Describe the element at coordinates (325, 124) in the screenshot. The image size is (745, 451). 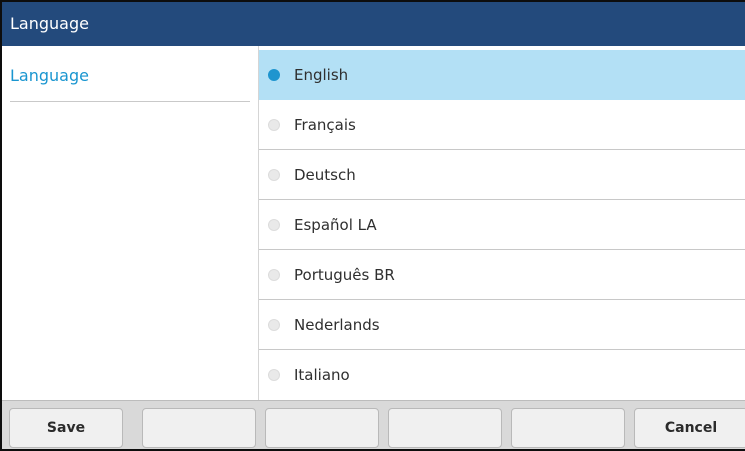
I see `language-option-label: Français` at that location.